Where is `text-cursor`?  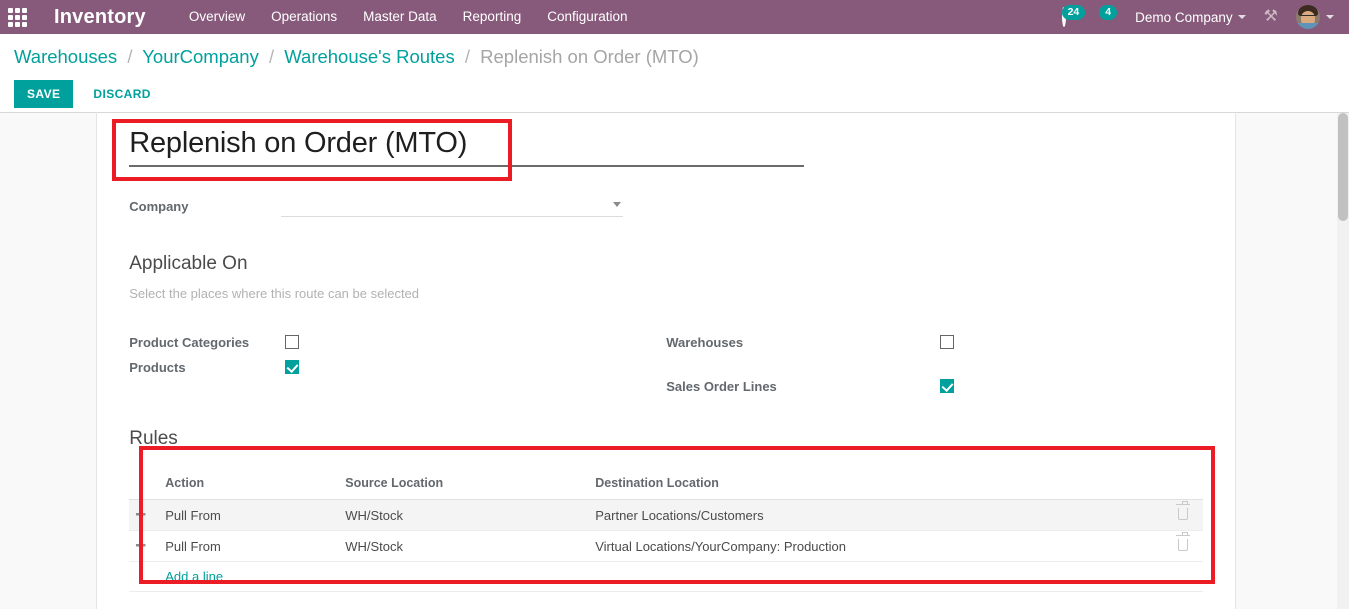
text-cursor is located at coordinates (511, 147).